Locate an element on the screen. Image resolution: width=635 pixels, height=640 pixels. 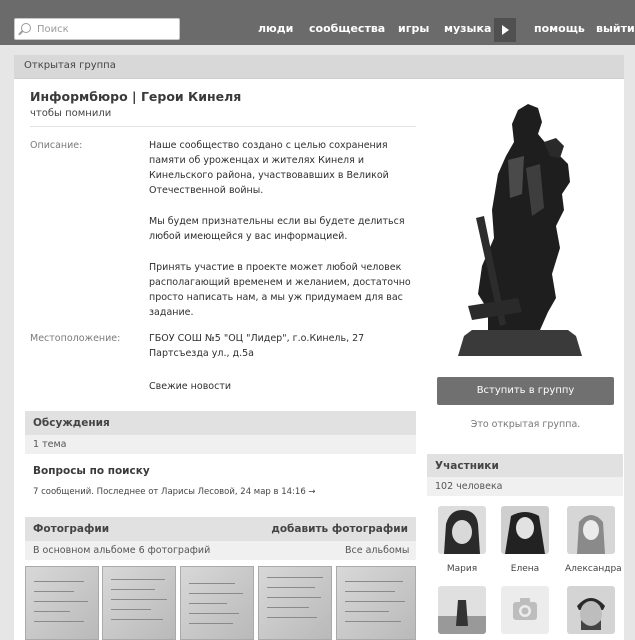
join-group-button: Вступить в группу is located at coordinates (525, 391).